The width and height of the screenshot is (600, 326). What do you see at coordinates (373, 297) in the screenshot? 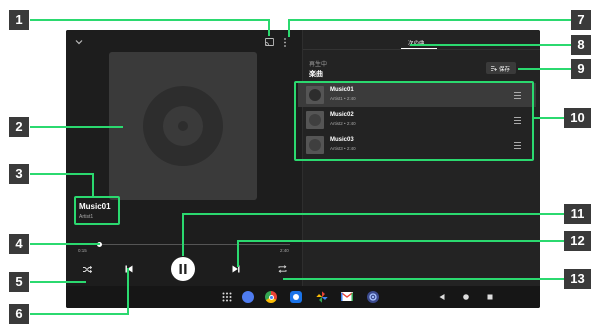
I see `settings-app-icon` at bounding box center [373, 297].